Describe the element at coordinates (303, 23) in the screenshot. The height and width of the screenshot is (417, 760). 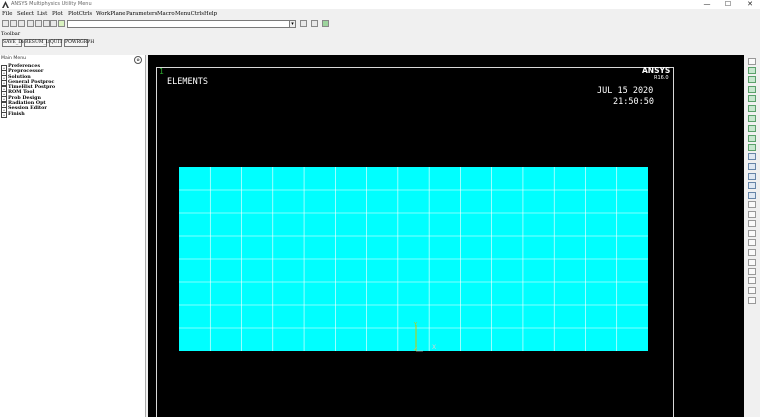
I see `toggle-icon` at that location.